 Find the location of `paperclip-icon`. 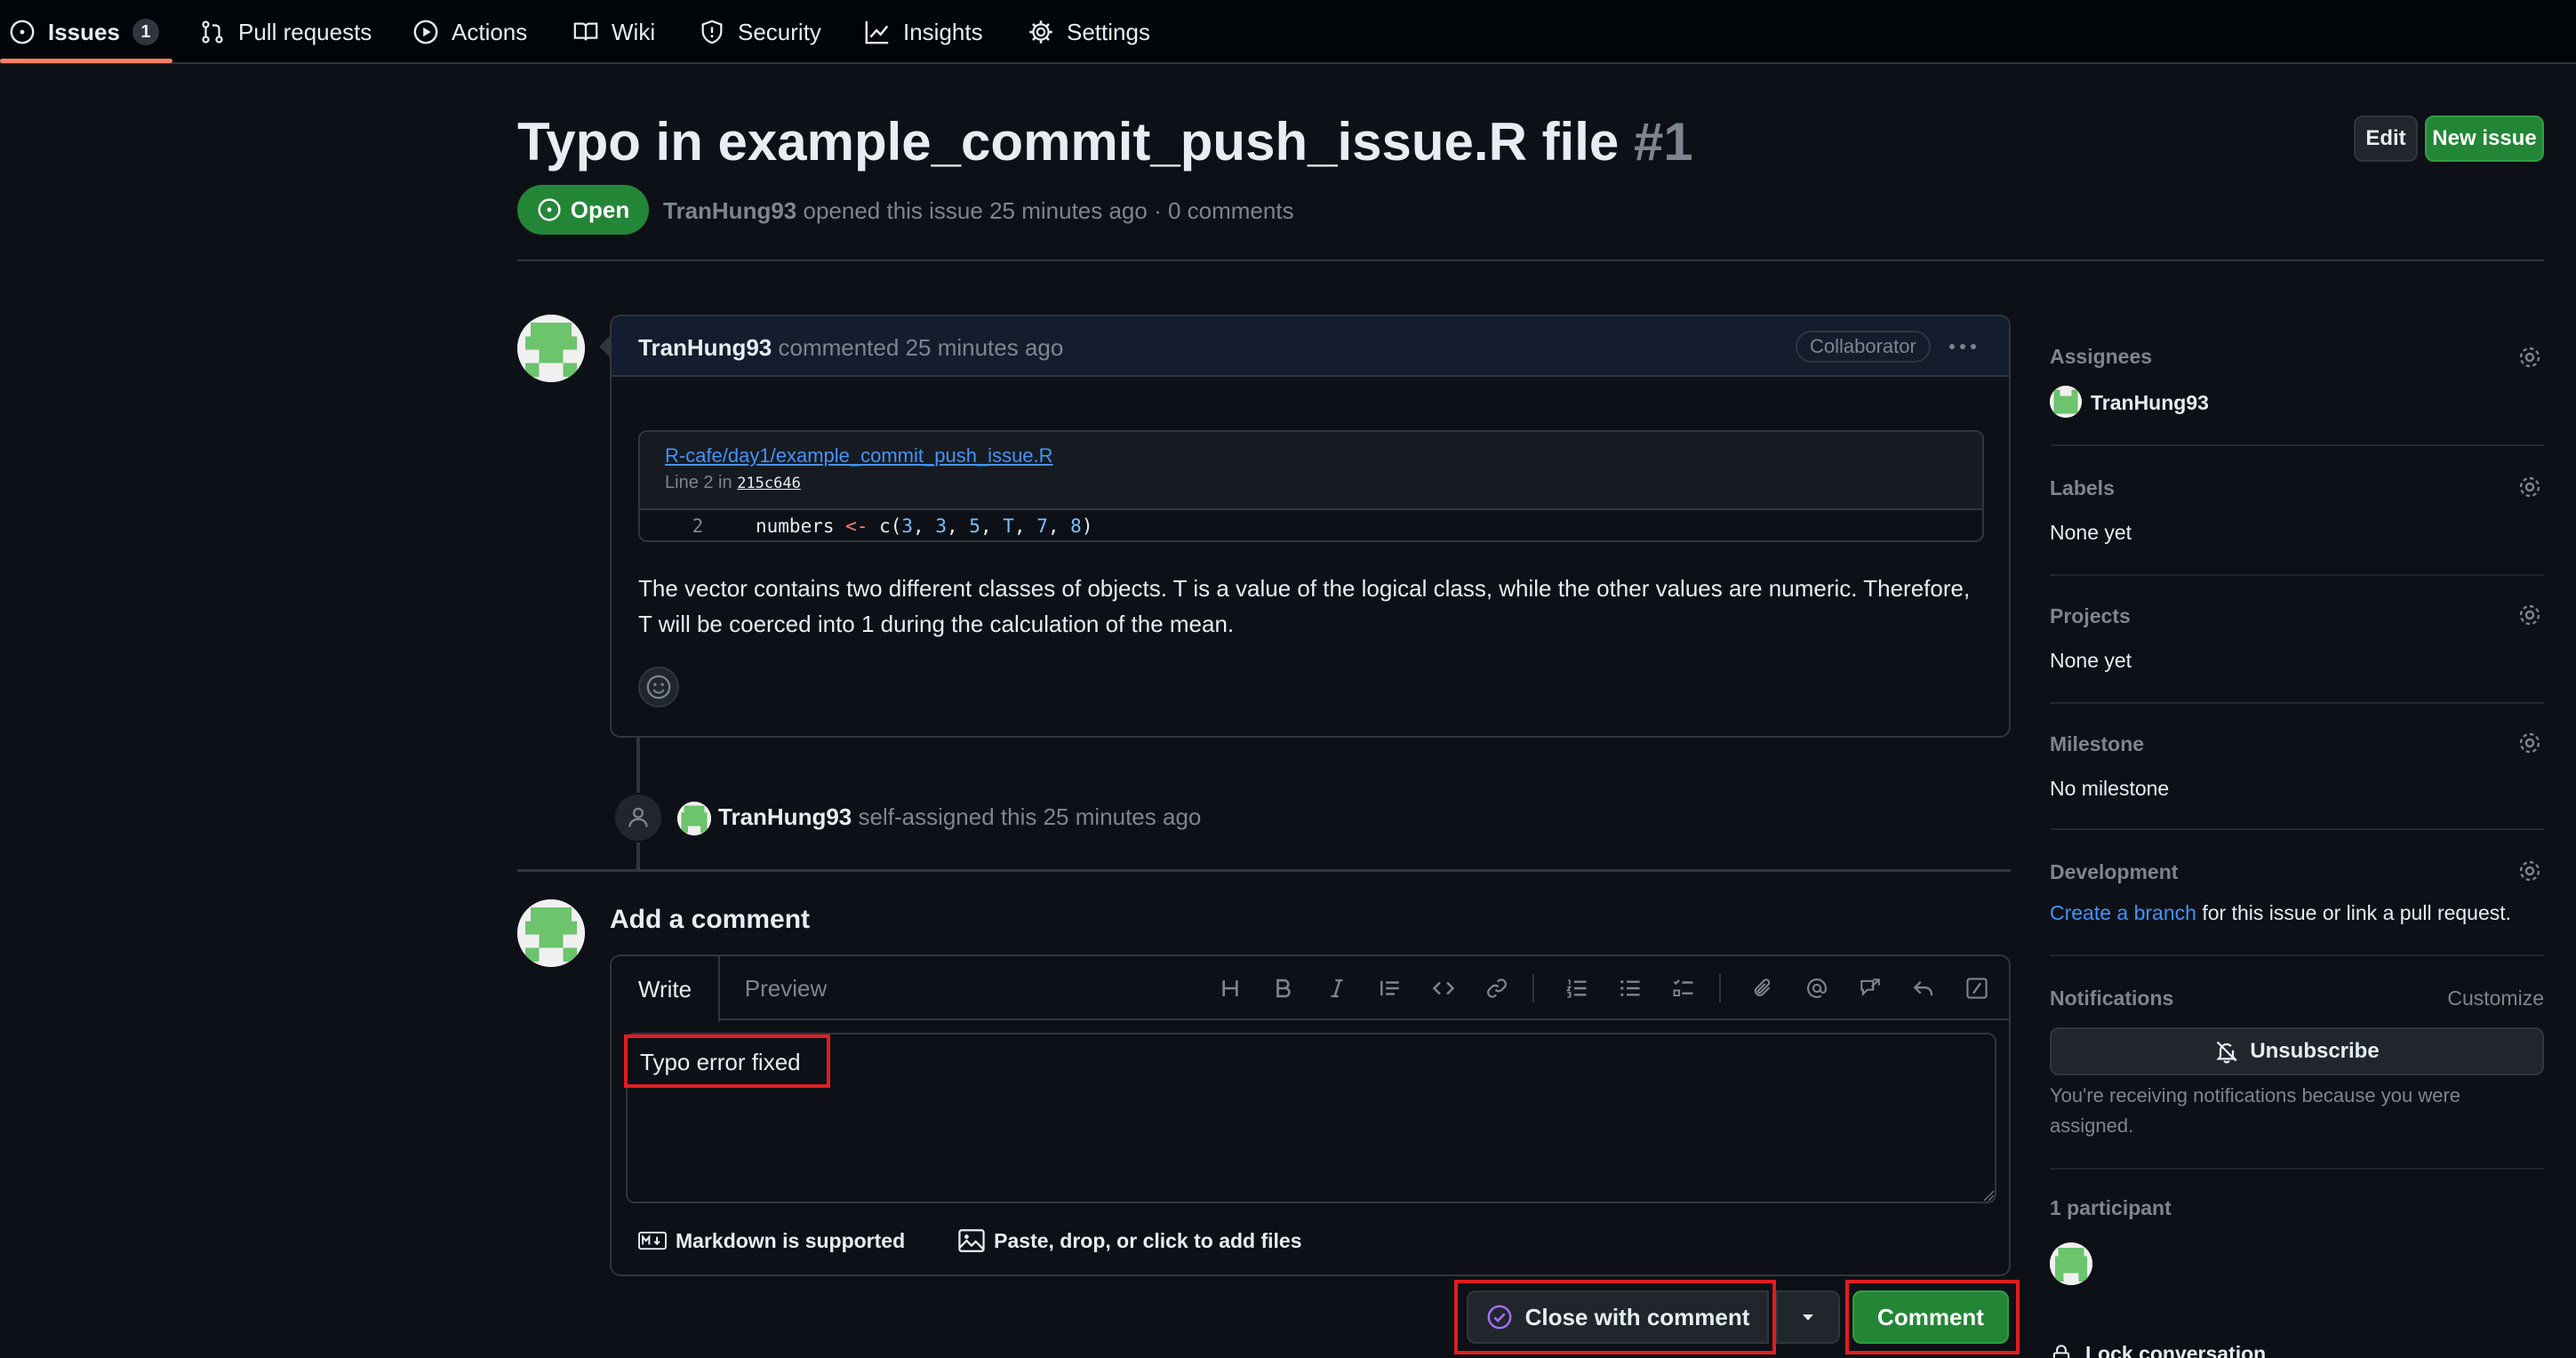

paperclip-icon is located at coordinates (1762, 988).